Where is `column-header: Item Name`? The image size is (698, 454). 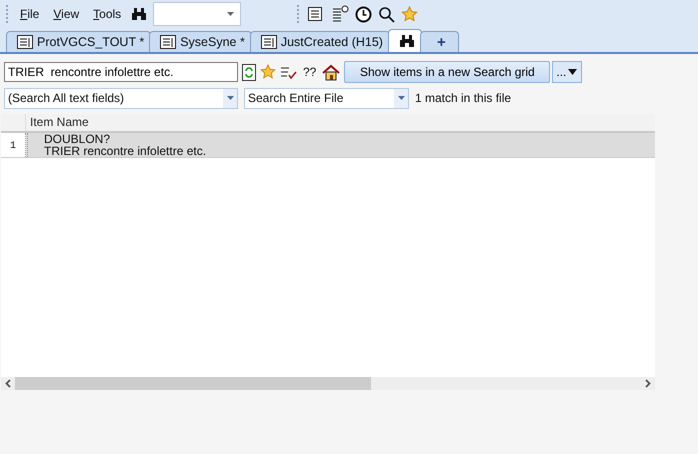 column-header: Item Name is located at coordinates (57, 122).